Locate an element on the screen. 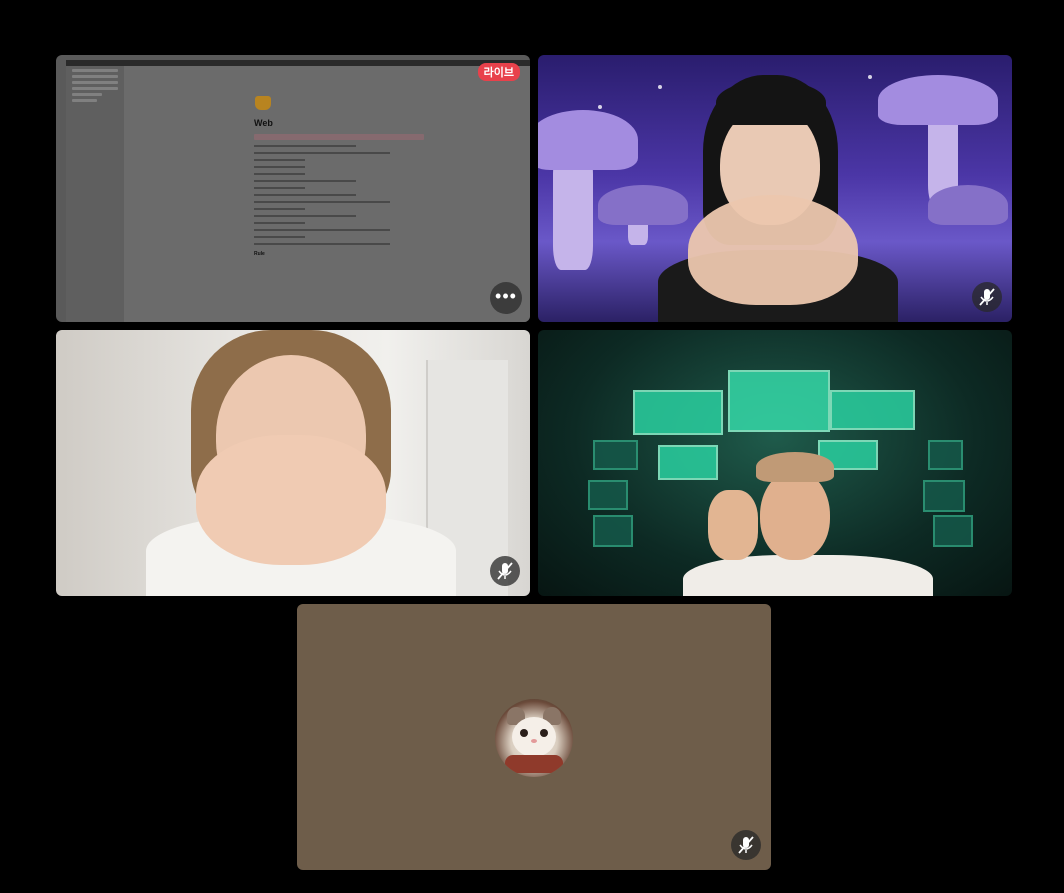  doc-section-heading: Rule is located at coordinates (259, 254).